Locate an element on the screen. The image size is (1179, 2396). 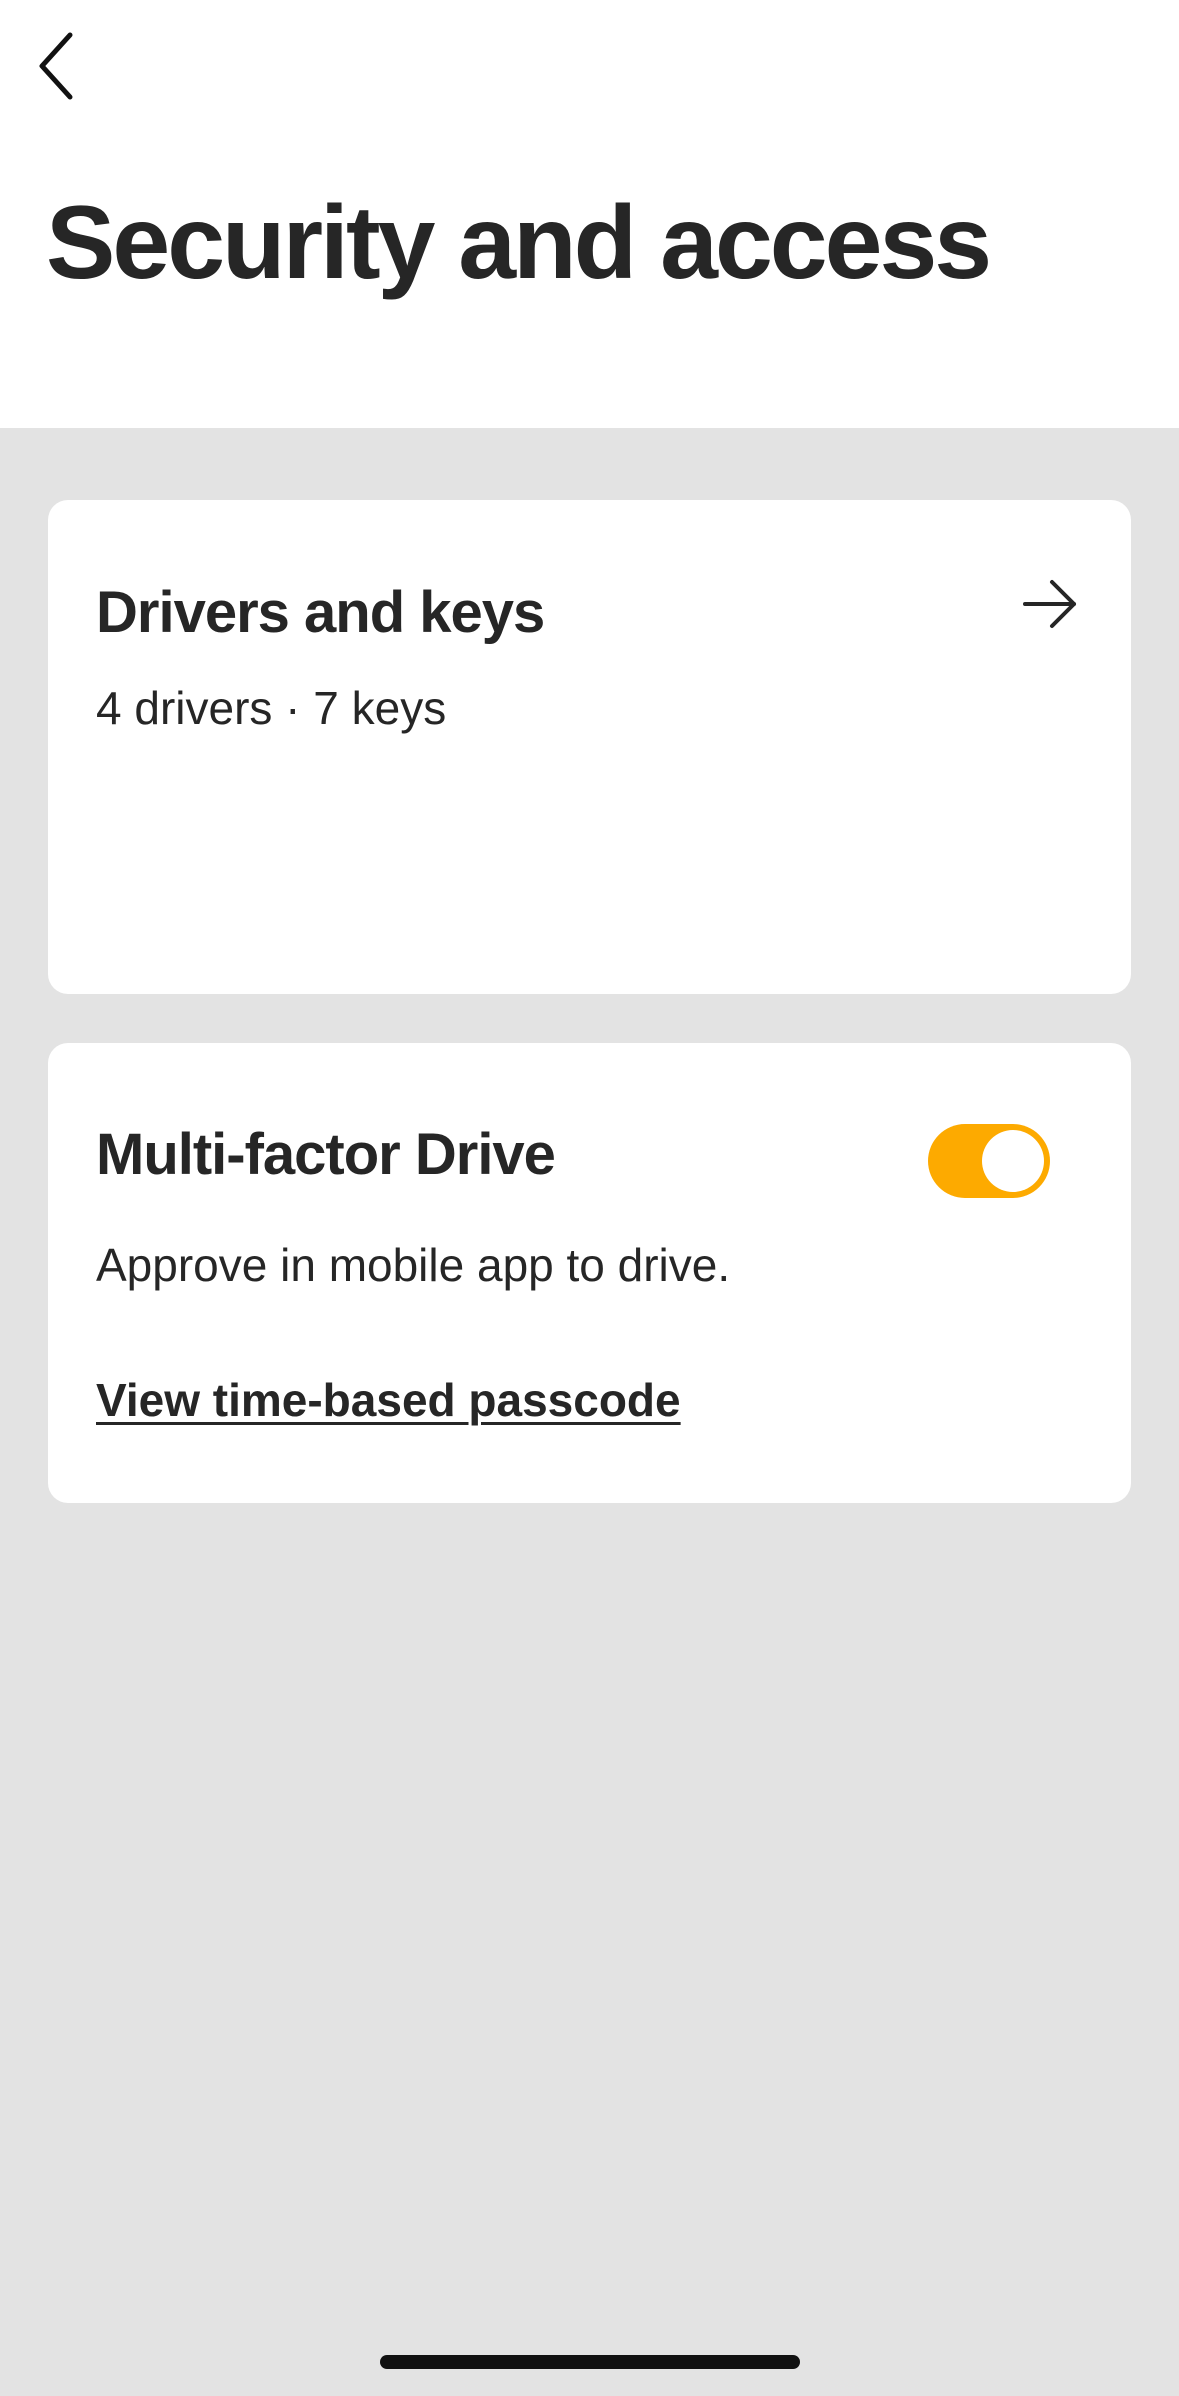
chevron-left-icon is located at coordinates (56, 66).